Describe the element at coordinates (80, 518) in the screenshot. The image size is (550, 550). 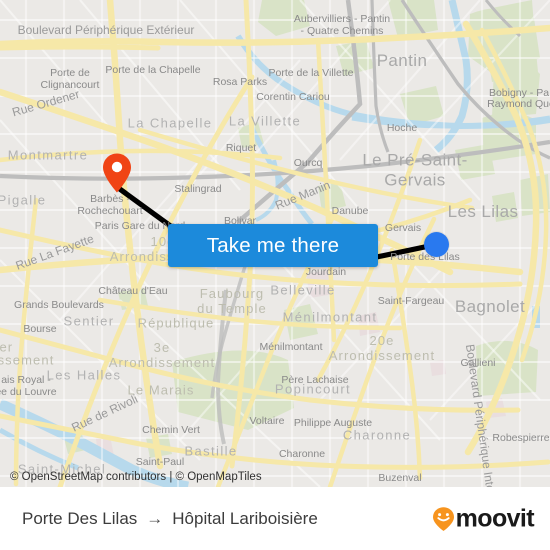
I see `trip-origin: Porte Des Lilas` at that location.